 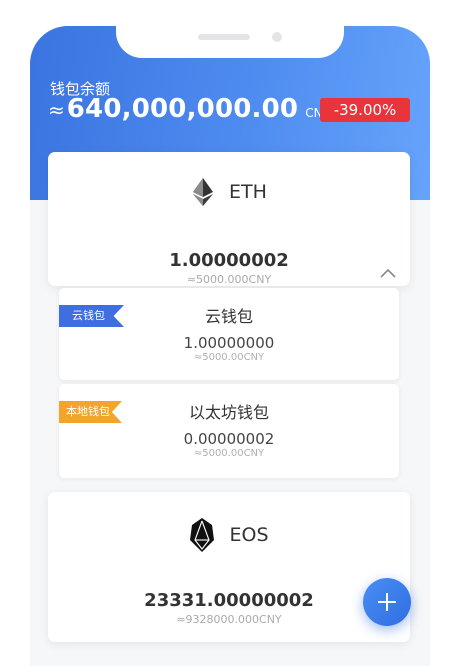 What do you see at coordinates (277, 37) in the screenshot?
I see `camera-icon` at bounding box center [277, 37].